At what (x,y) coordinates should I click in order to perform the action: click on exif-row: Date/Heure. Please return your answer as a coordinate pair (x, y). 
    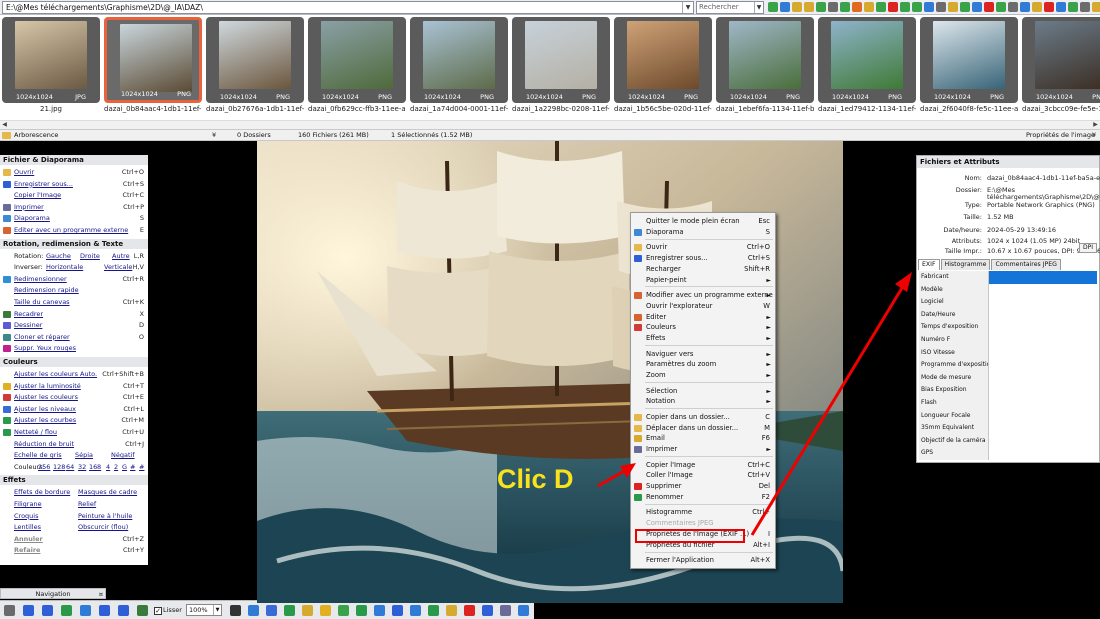
    Looking at the image, I should click on (1008, 315).